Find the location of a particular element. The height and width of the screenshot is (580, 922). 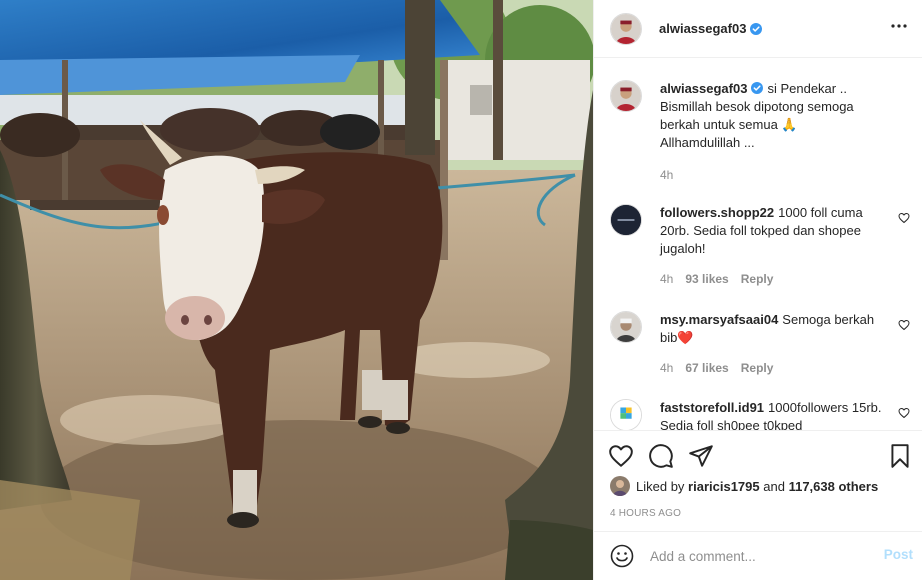

caption-meta: 4h is located at coordinates (771, 175).